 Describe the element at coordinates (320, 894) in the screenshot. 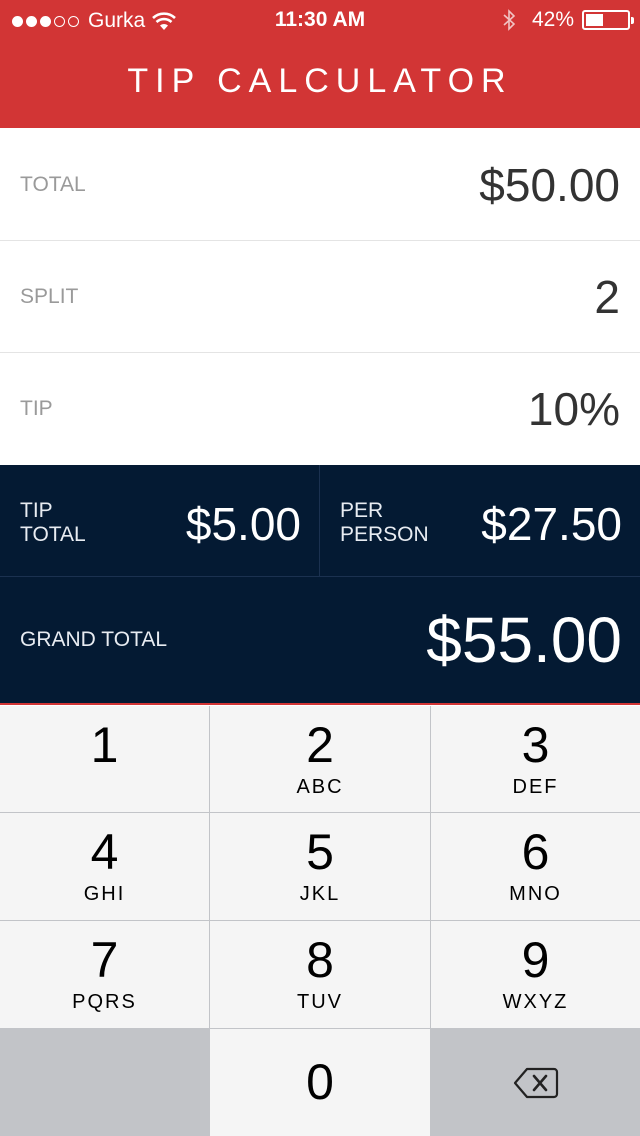

I see `key-letters: JKL` at that location.